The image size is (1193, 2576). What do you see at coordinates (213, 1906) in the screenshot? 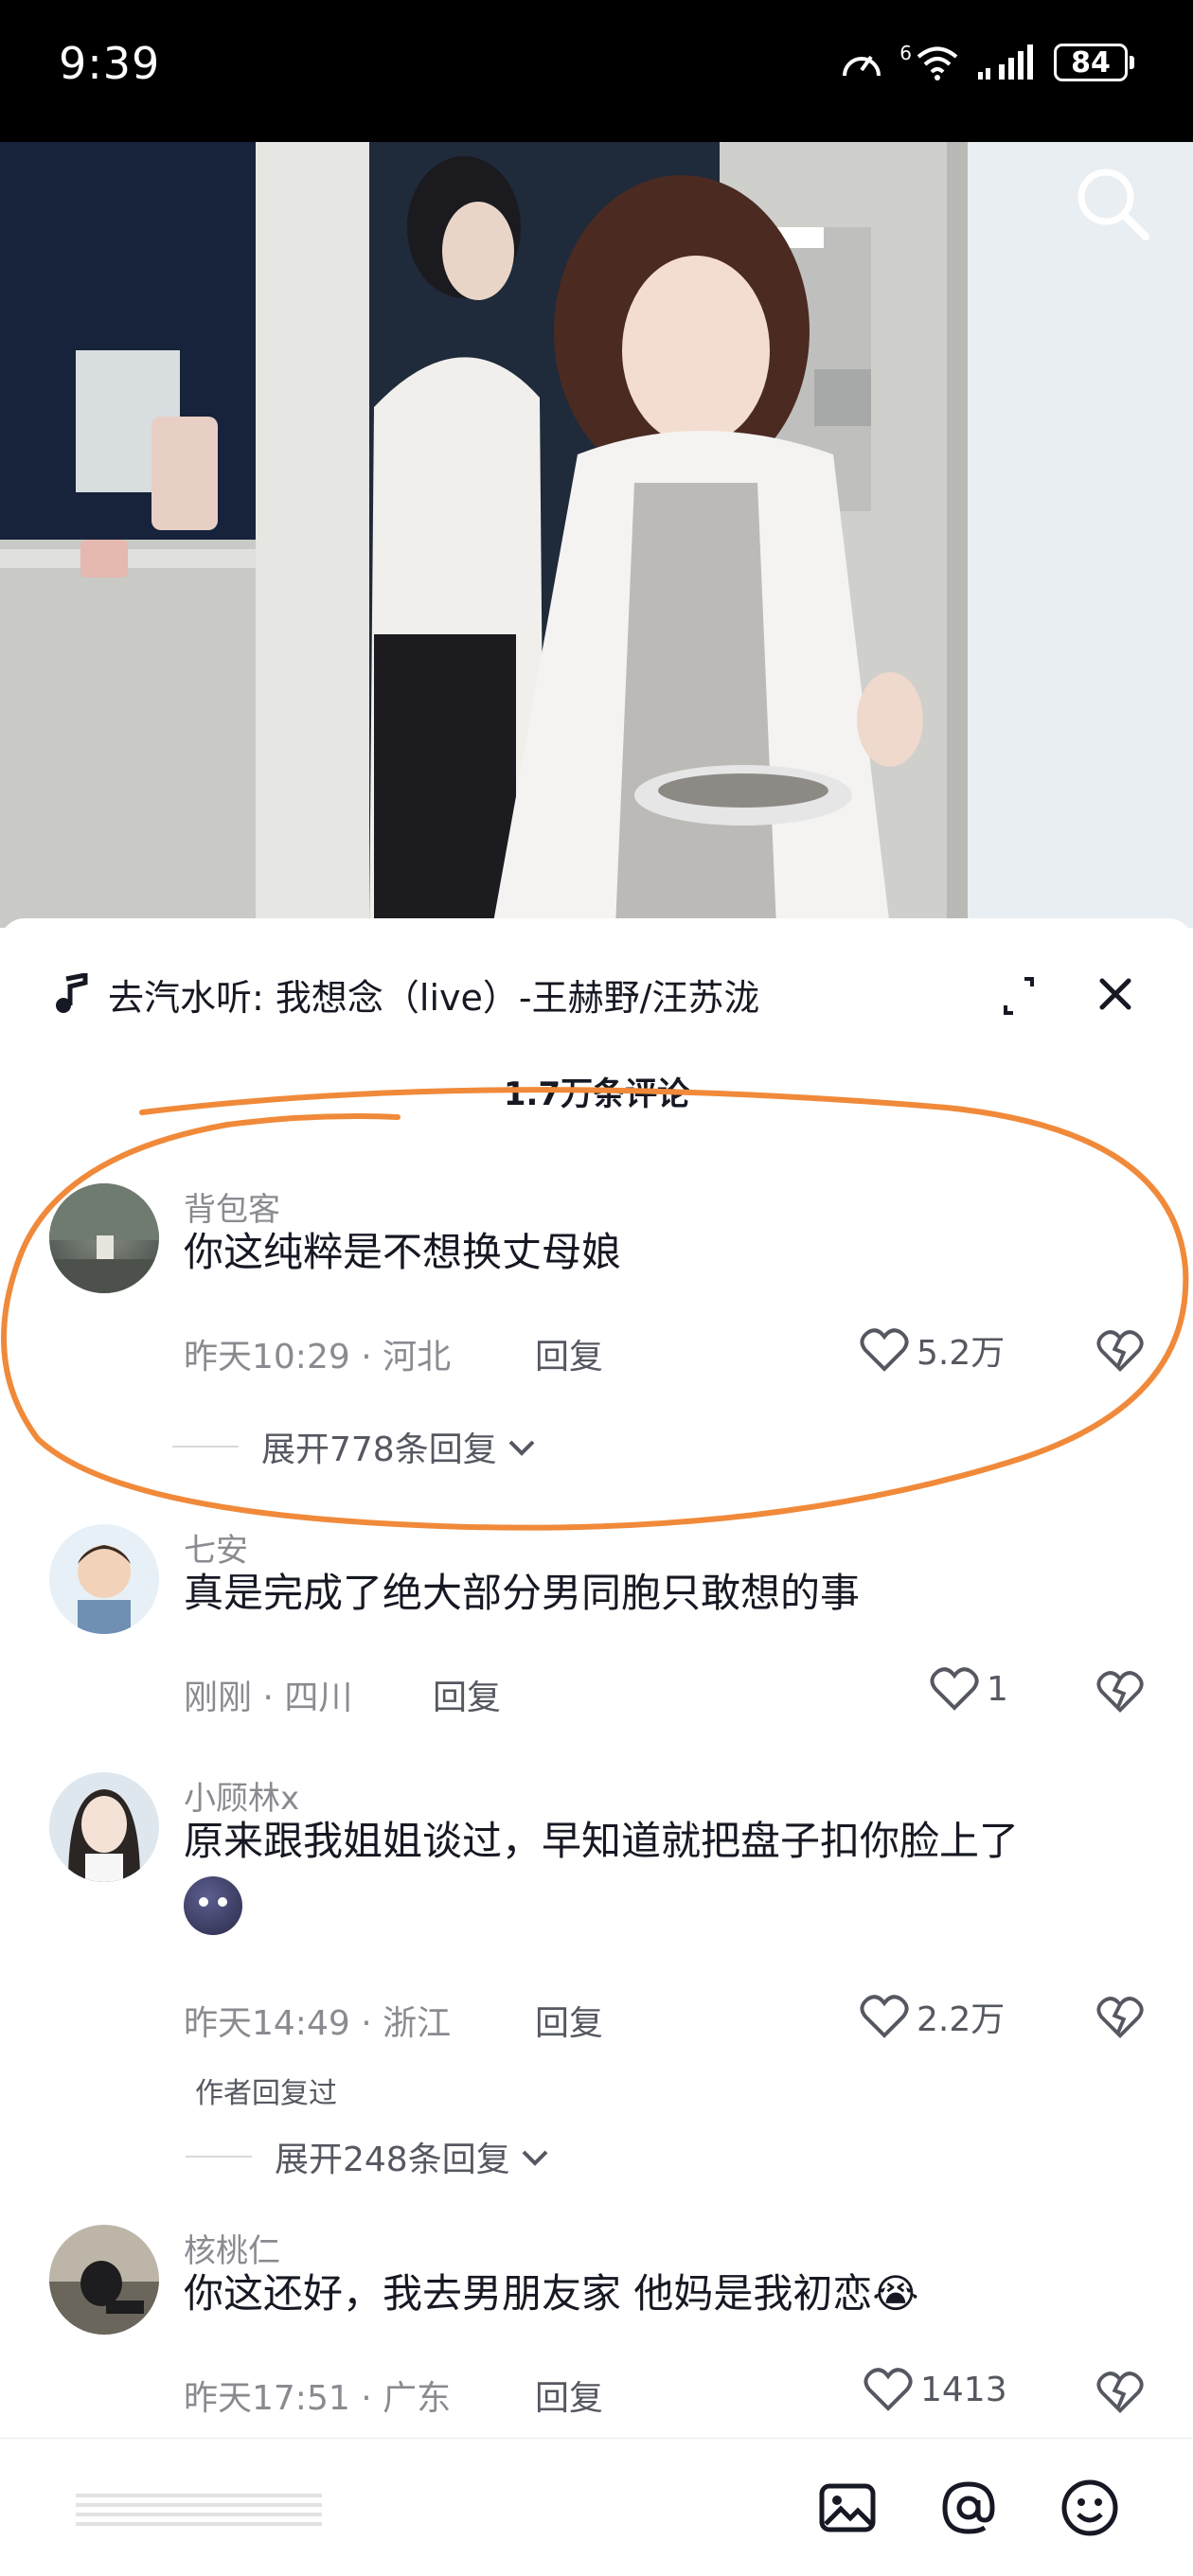
I see `emoji-sticker` at bounding box center [213, 1906].